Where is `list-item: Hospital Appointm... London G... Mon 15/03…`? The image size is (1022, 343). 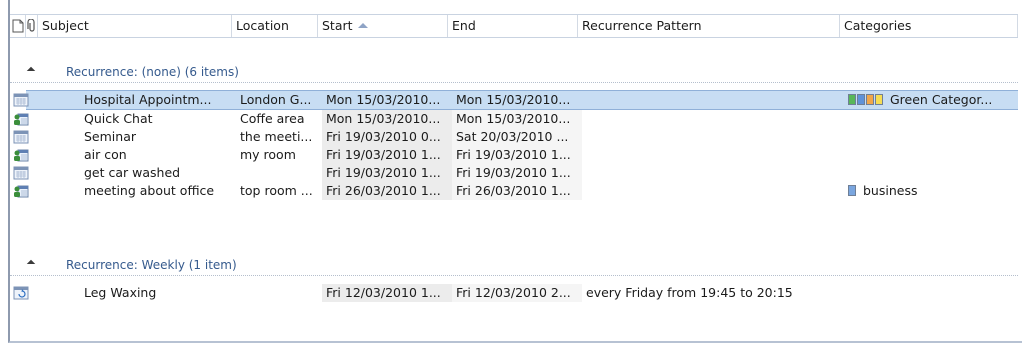
list-item: Hospital Appointm... London G... Mon 15/03… is located at coordinates (515, 100).